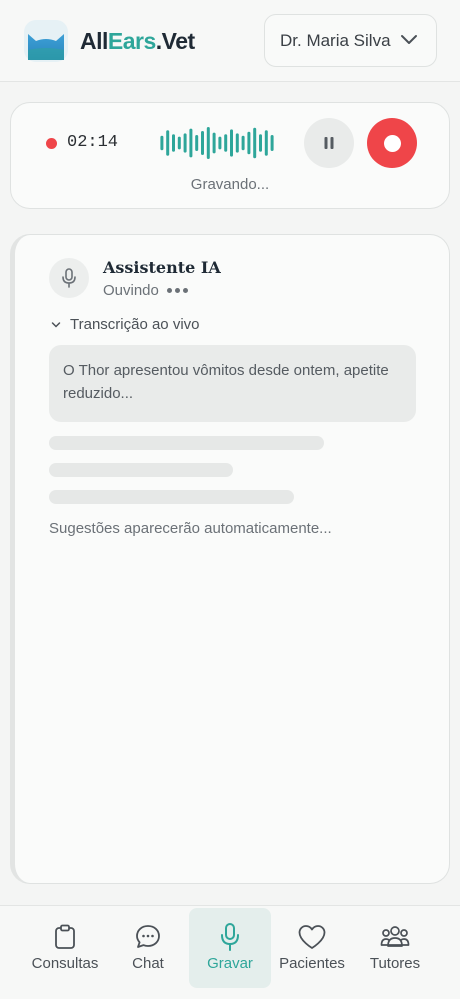 Image resolution: width=460 pixels, height=999 pixels. I want to click on bottom-navigation: Consultas Chat Gravar Pacientes Tutores, so click(230, 952).